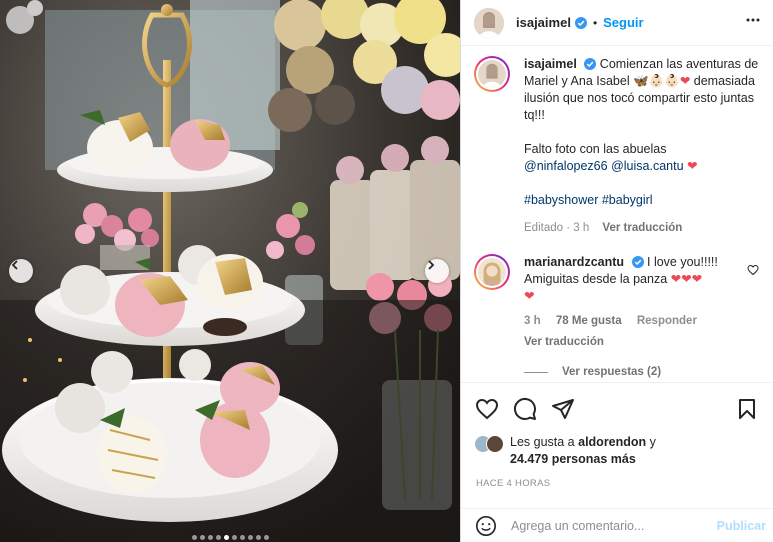  I want to click on comment-likes-link: 78 Me gusta, so click(589, 321).